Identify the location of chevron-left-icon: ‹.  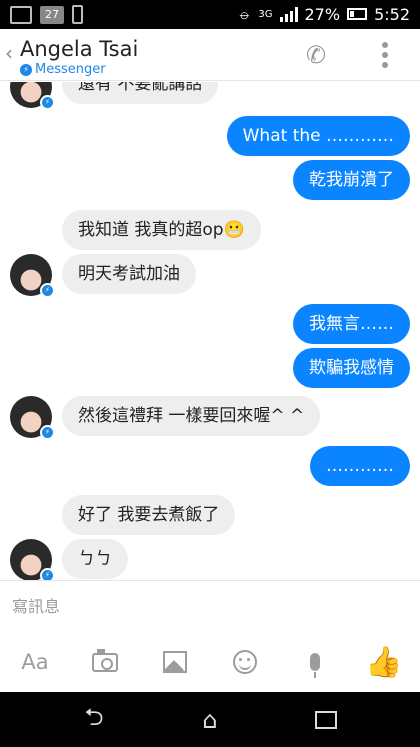
(9, 53).